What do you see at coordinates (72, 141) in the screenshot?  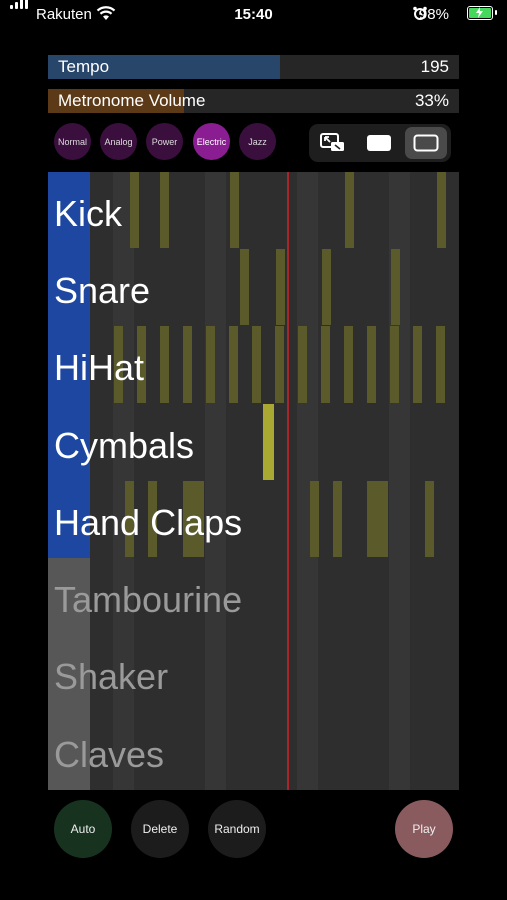 I see `kit-normal-button: Normal` at bounding box center [72, 141].